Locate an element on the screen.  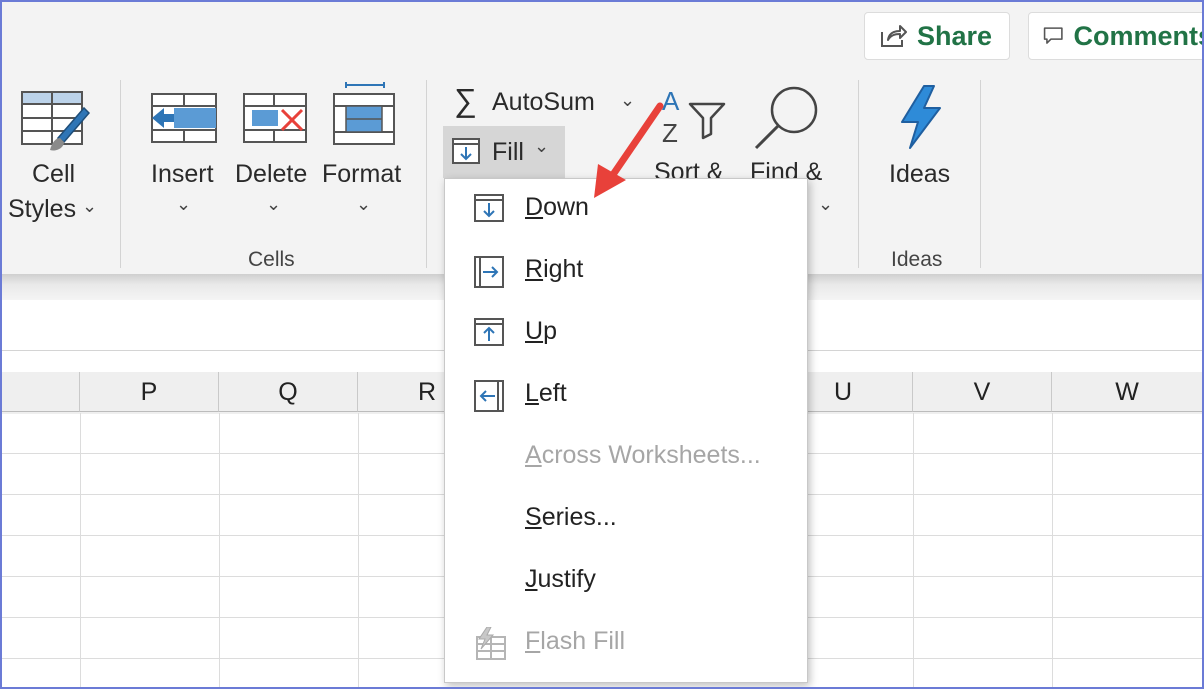
share-button: Share is located at coordinates (937, 36).